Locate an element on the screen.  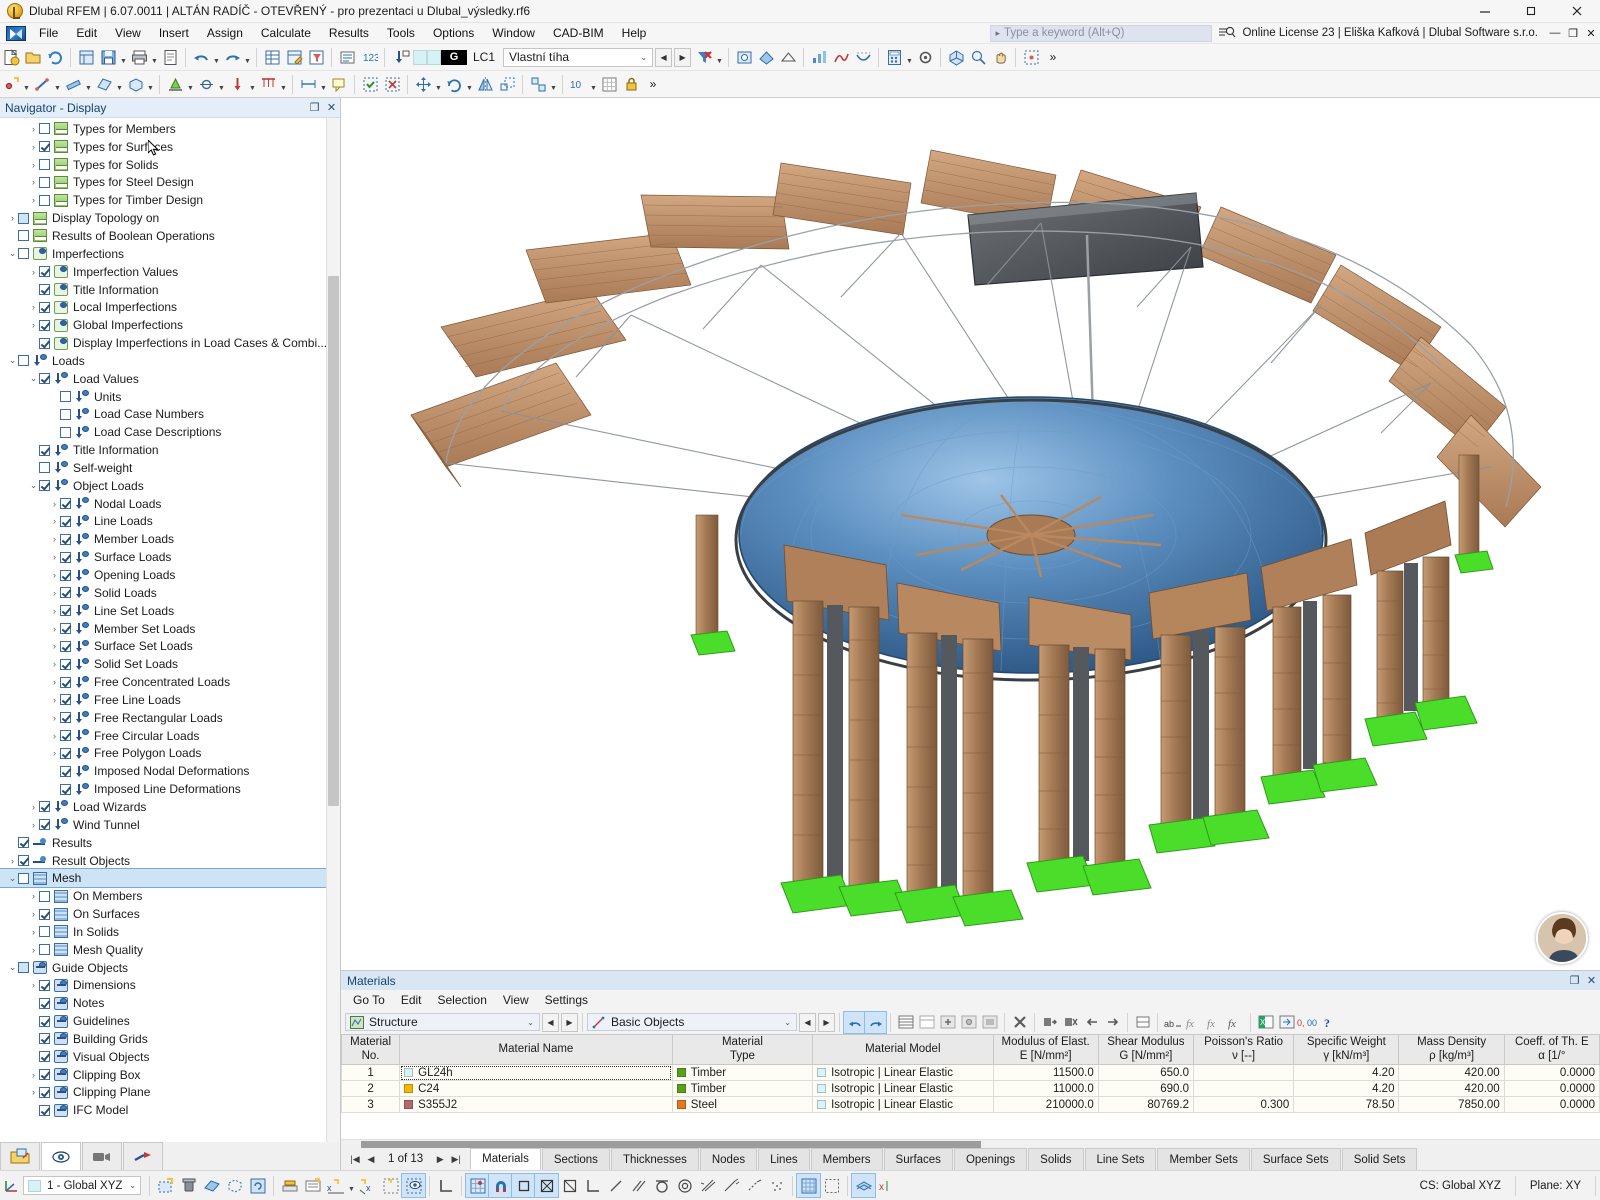
cell-material-name: GL24h is located at coordinates (536, 1072).